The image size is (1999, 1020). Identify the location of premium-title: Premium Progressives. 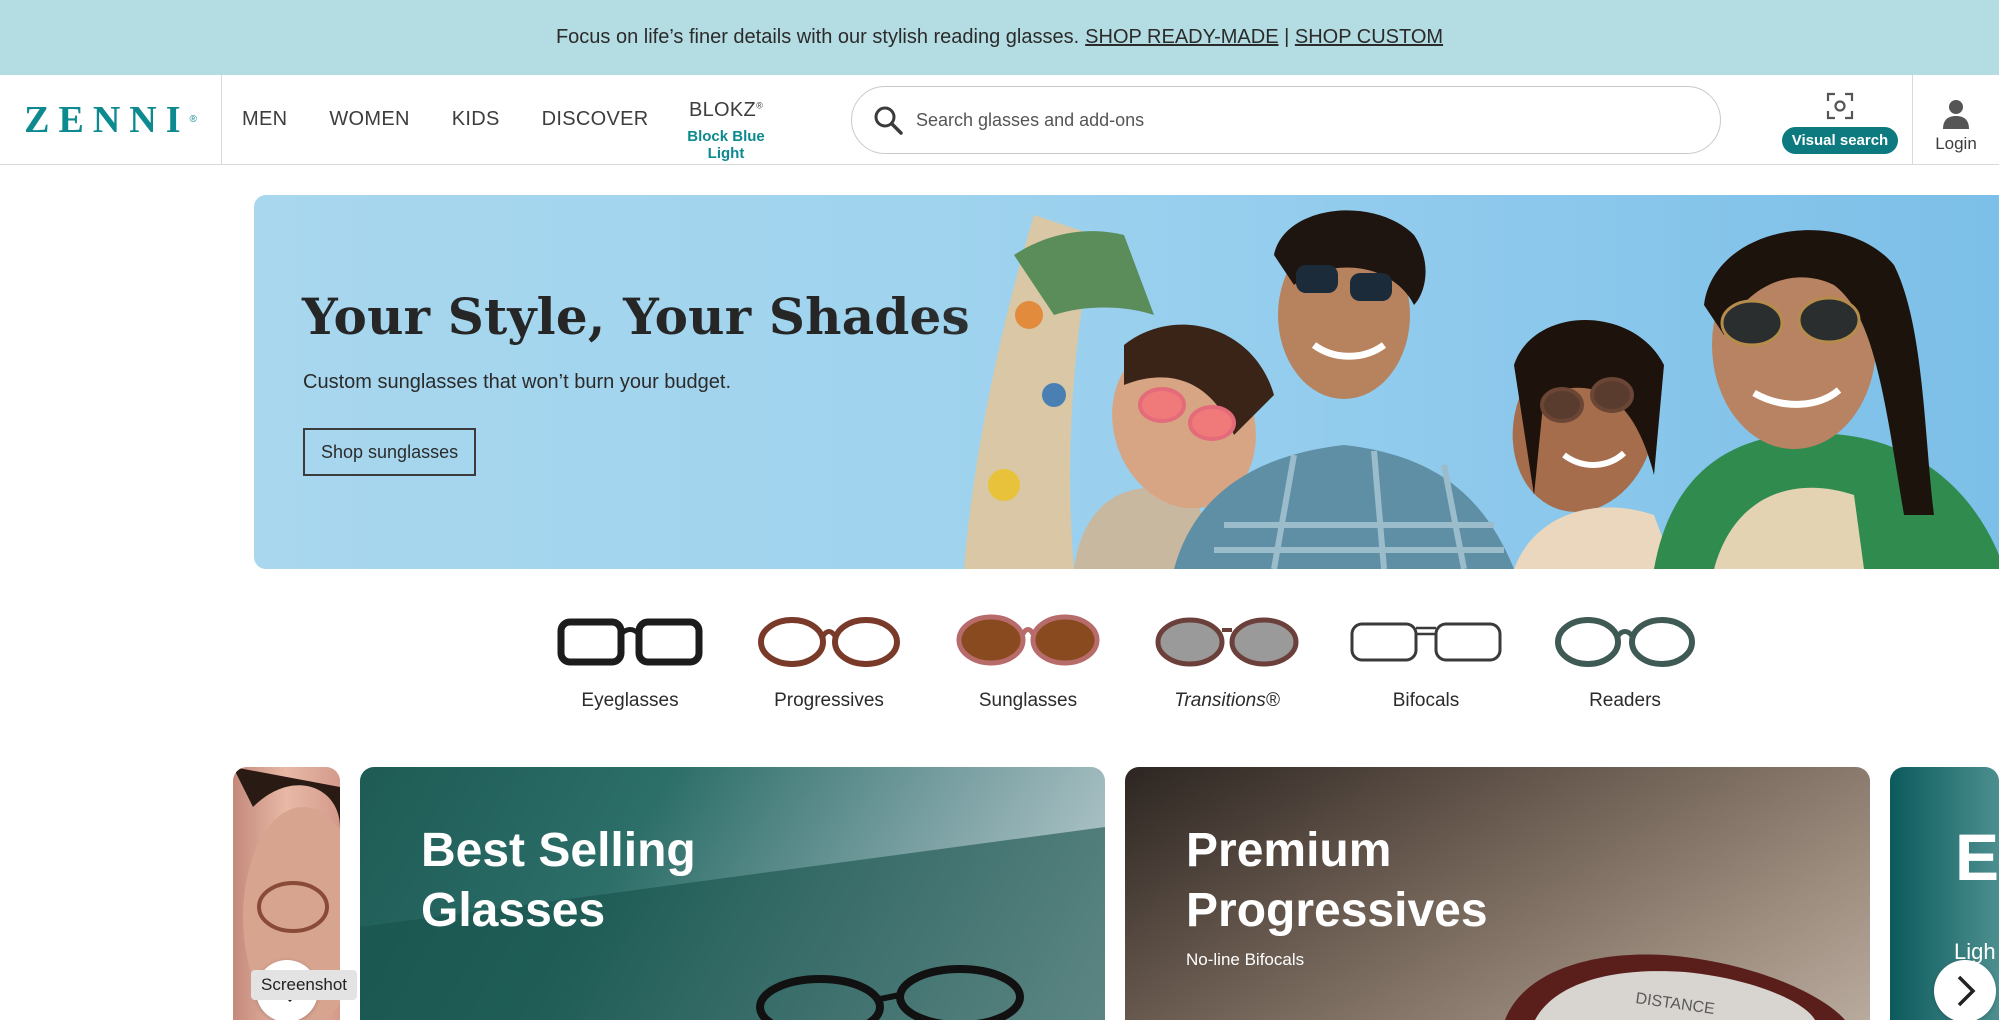
(1337, 881).